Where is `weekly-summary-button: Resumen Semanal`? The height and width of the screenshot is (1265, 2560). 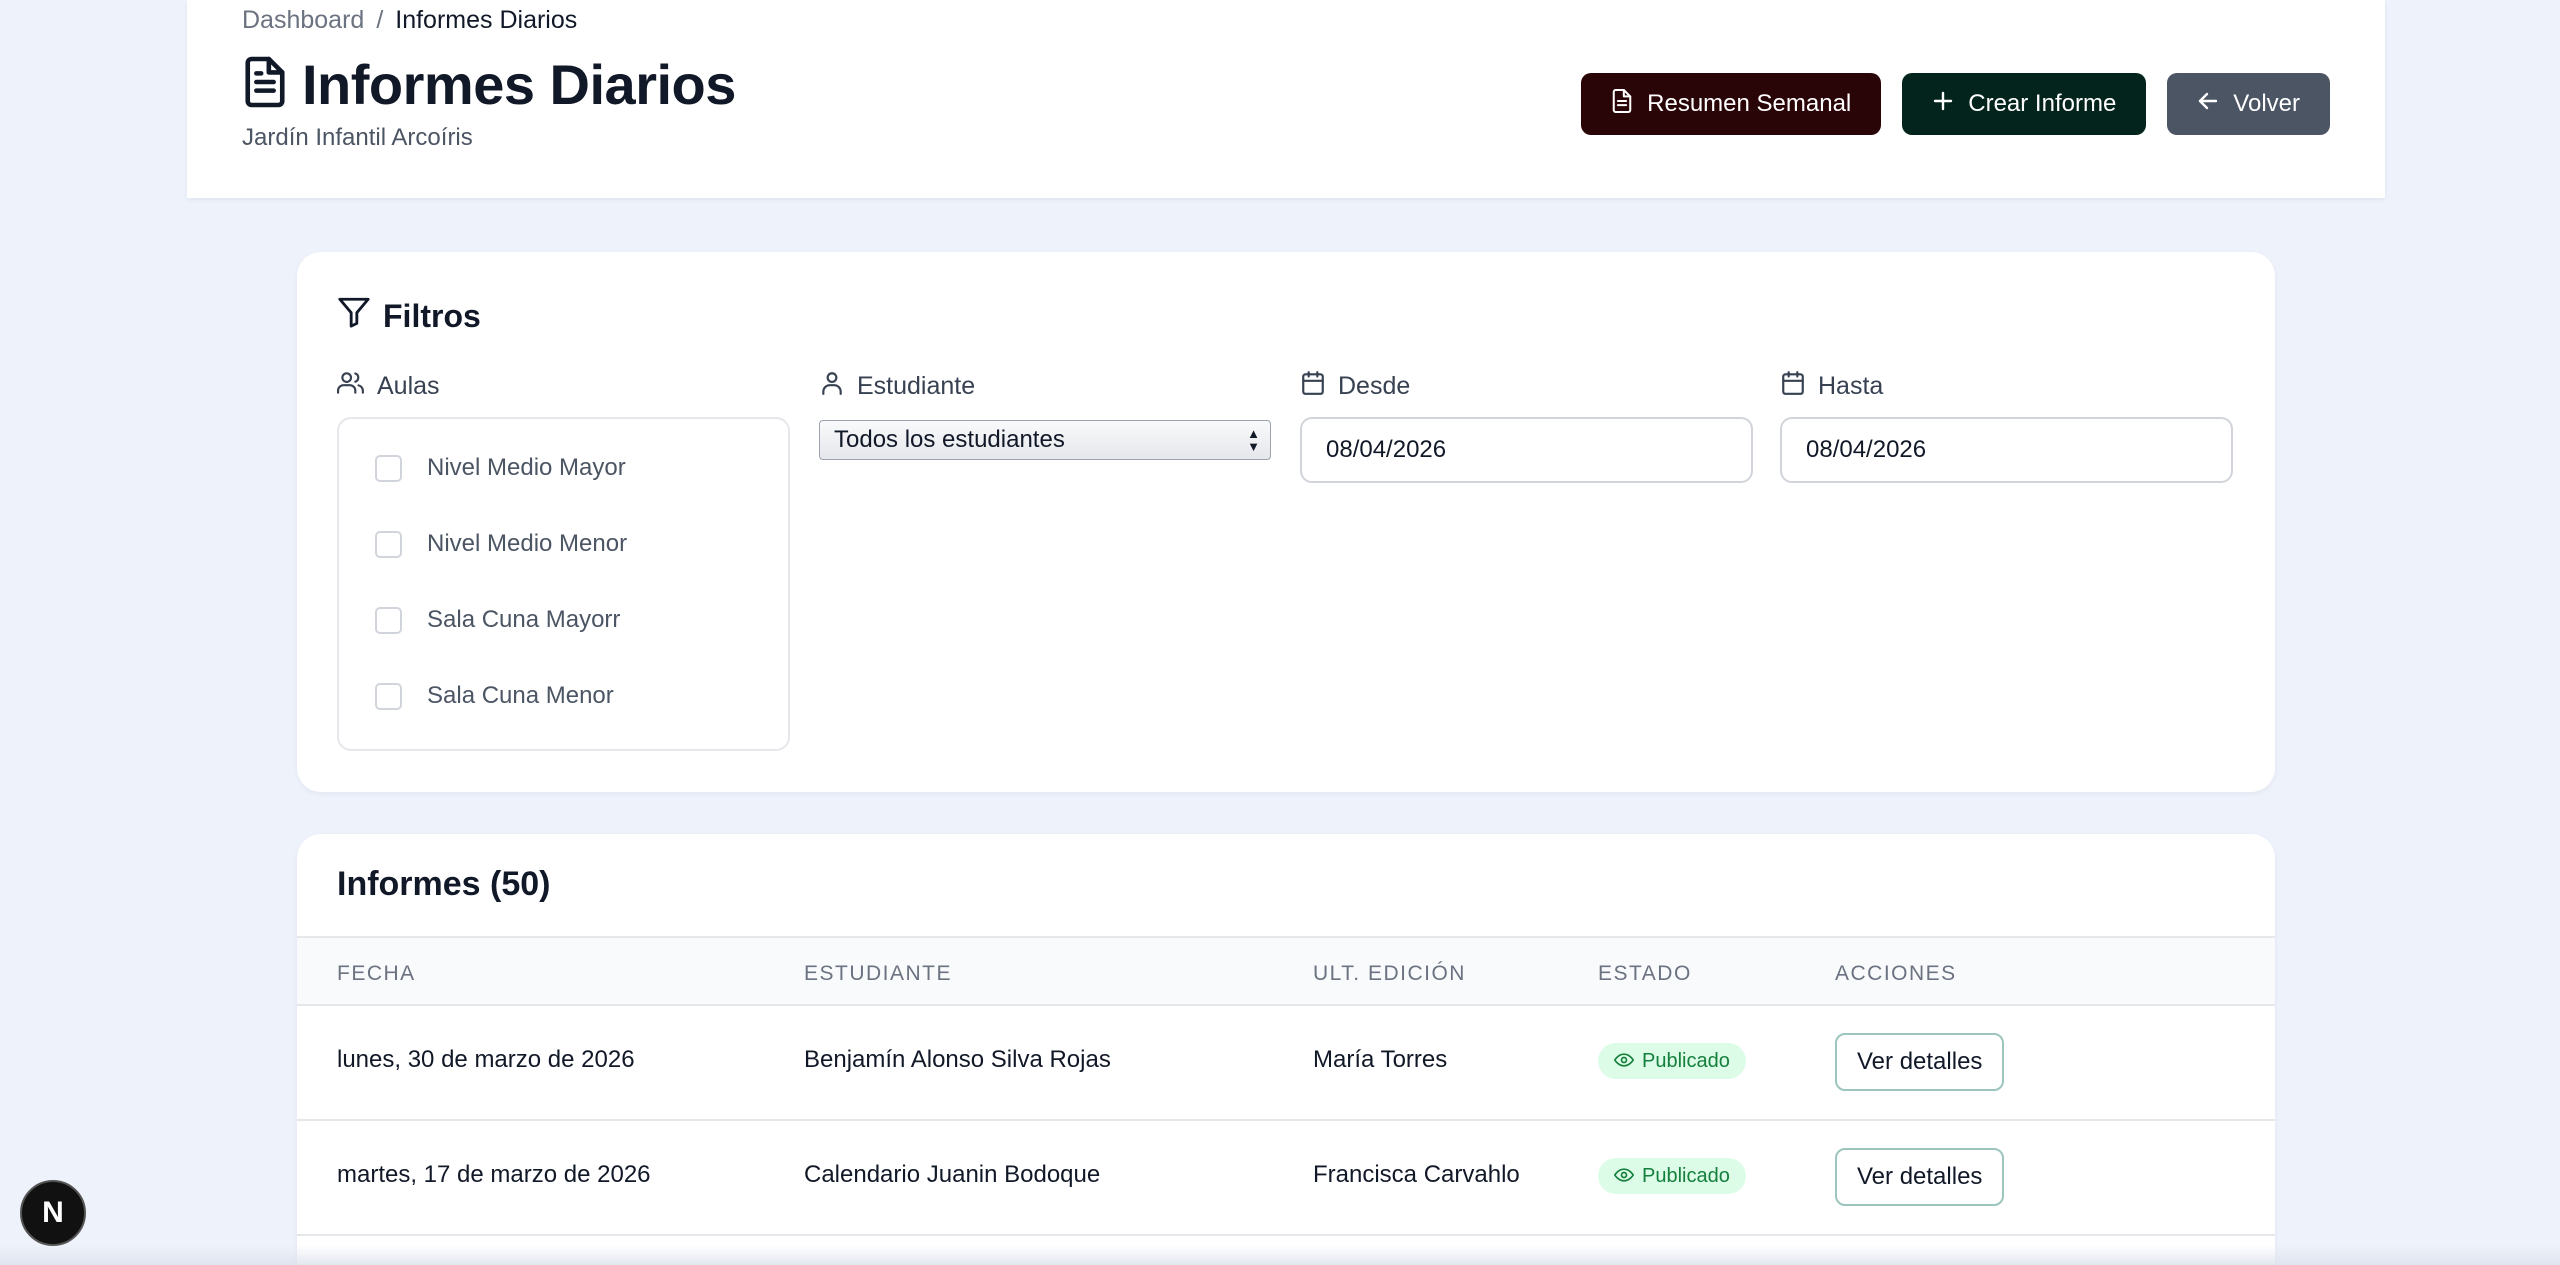
weekly-summary-button: Resumen Semanal is located at coordinates (1731, 104).